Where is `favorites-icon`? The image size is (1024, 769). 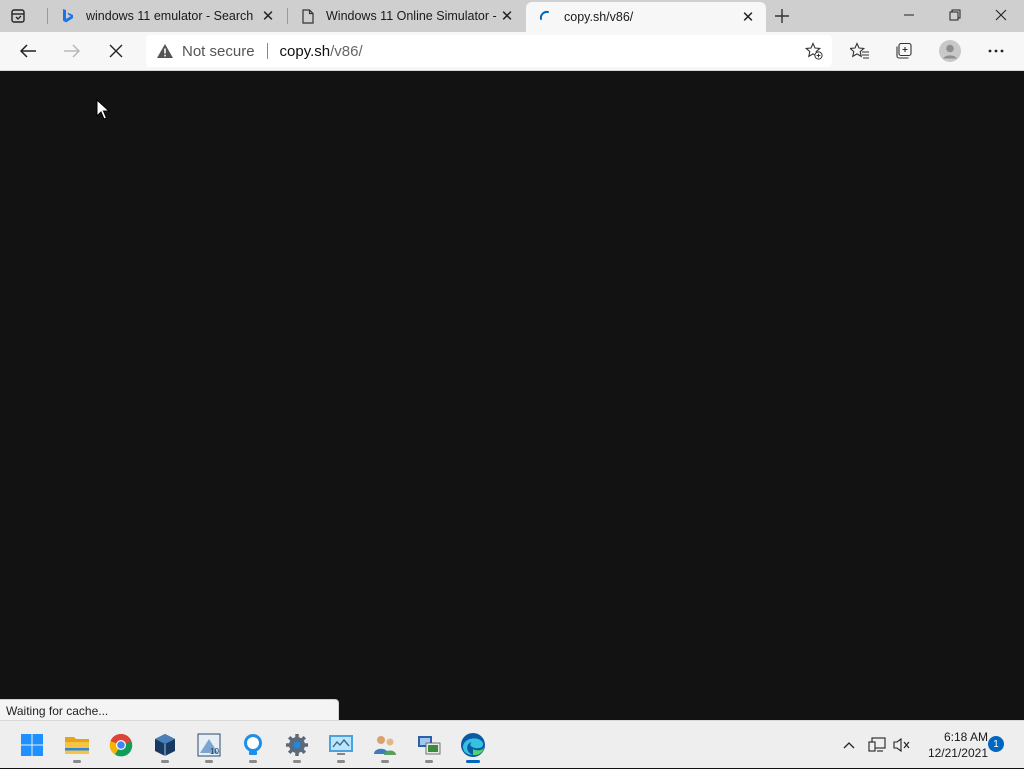 favorites-icon is located at coordinates (860, 51).